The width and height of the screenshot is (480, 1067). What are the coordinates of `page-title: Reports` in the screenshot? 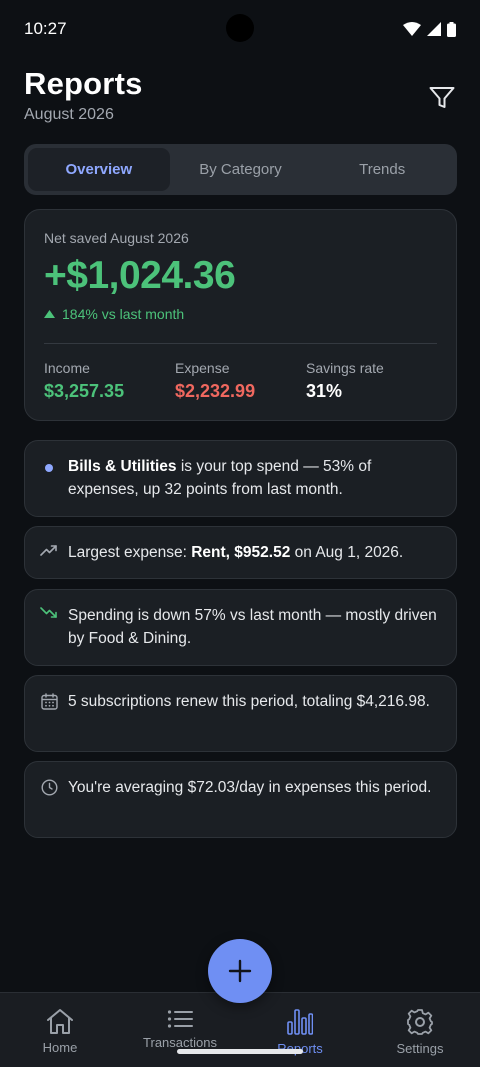 It's located at (83, 83).